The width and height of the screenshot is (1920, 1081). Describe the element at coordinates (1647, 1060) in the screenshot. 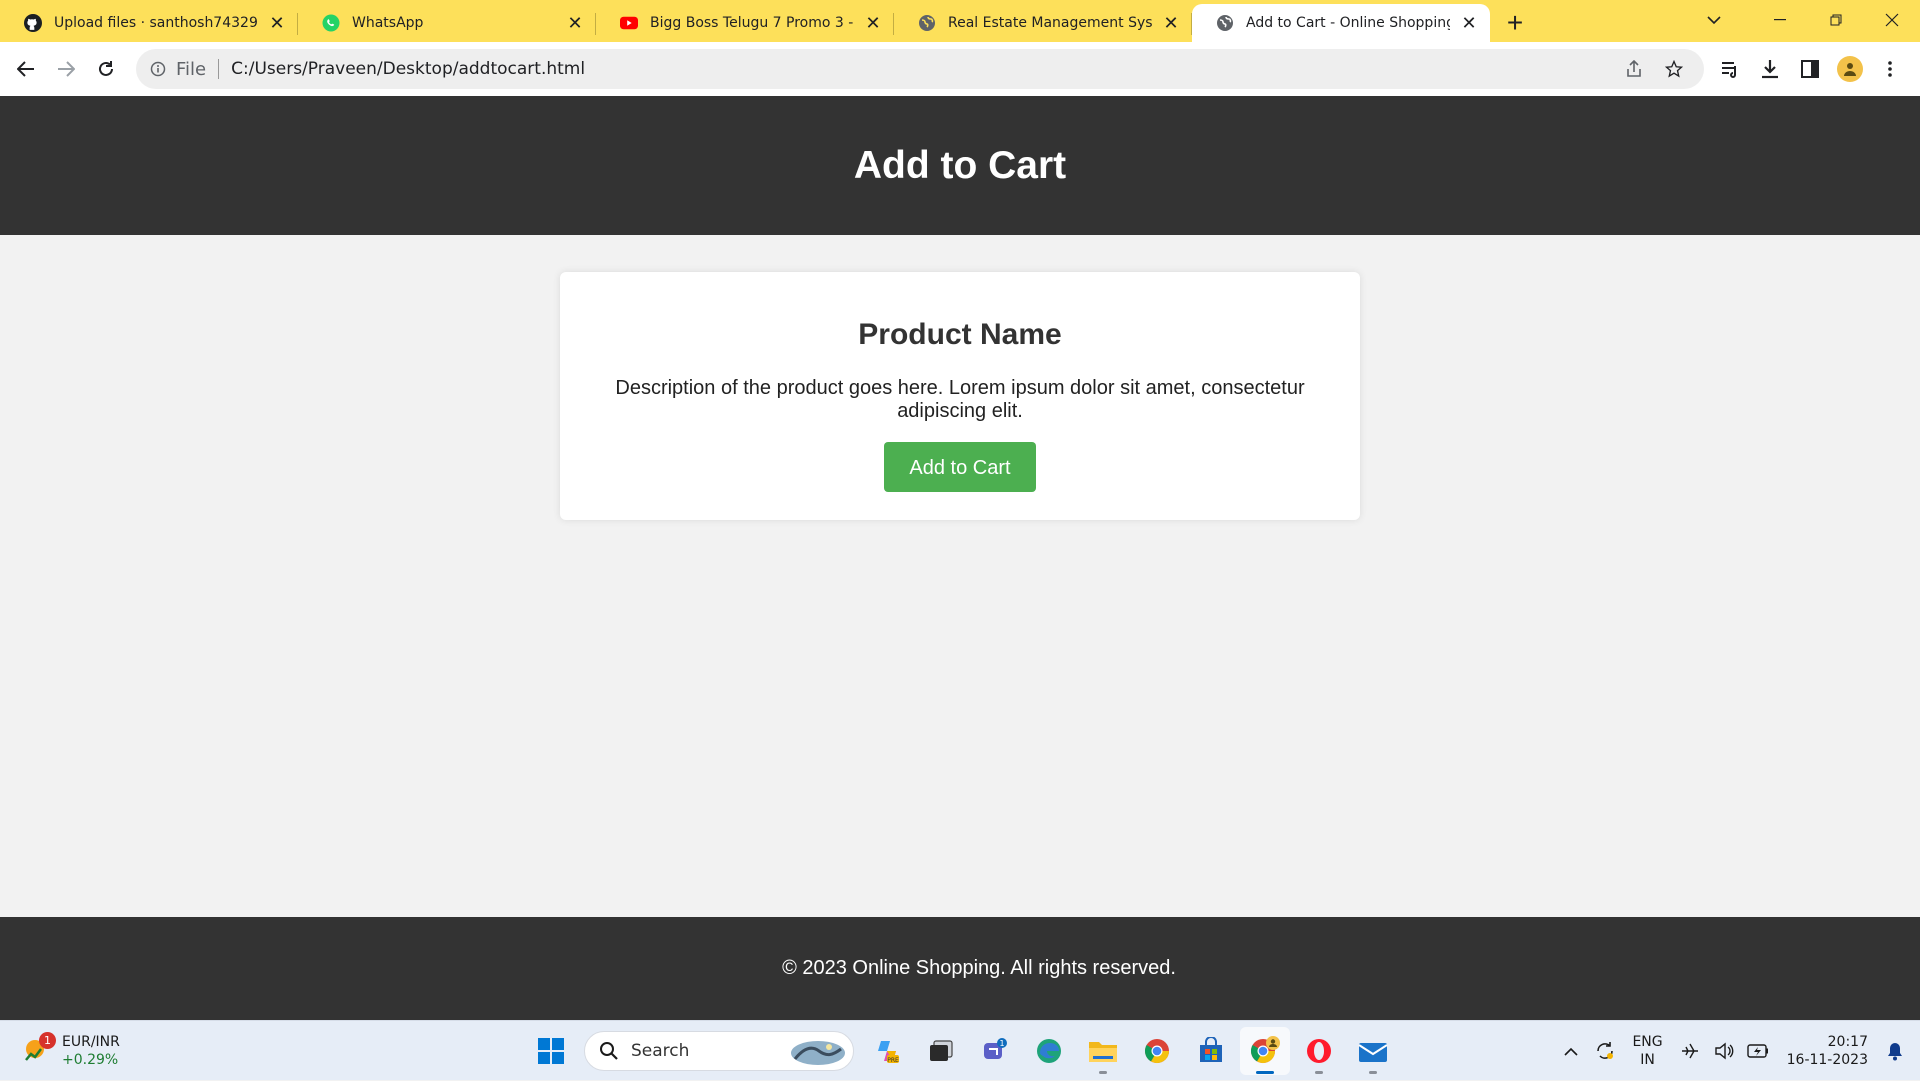

I see `region-code: IN` at that location.